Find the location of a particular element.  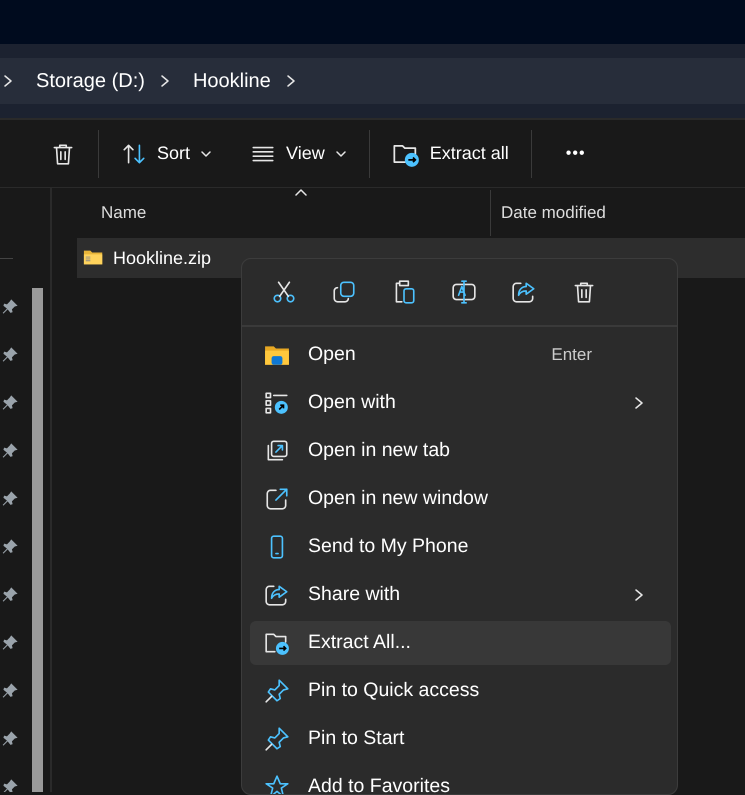

breadcrumb-item: Storage (D:) is located at coordinates (90, 81).